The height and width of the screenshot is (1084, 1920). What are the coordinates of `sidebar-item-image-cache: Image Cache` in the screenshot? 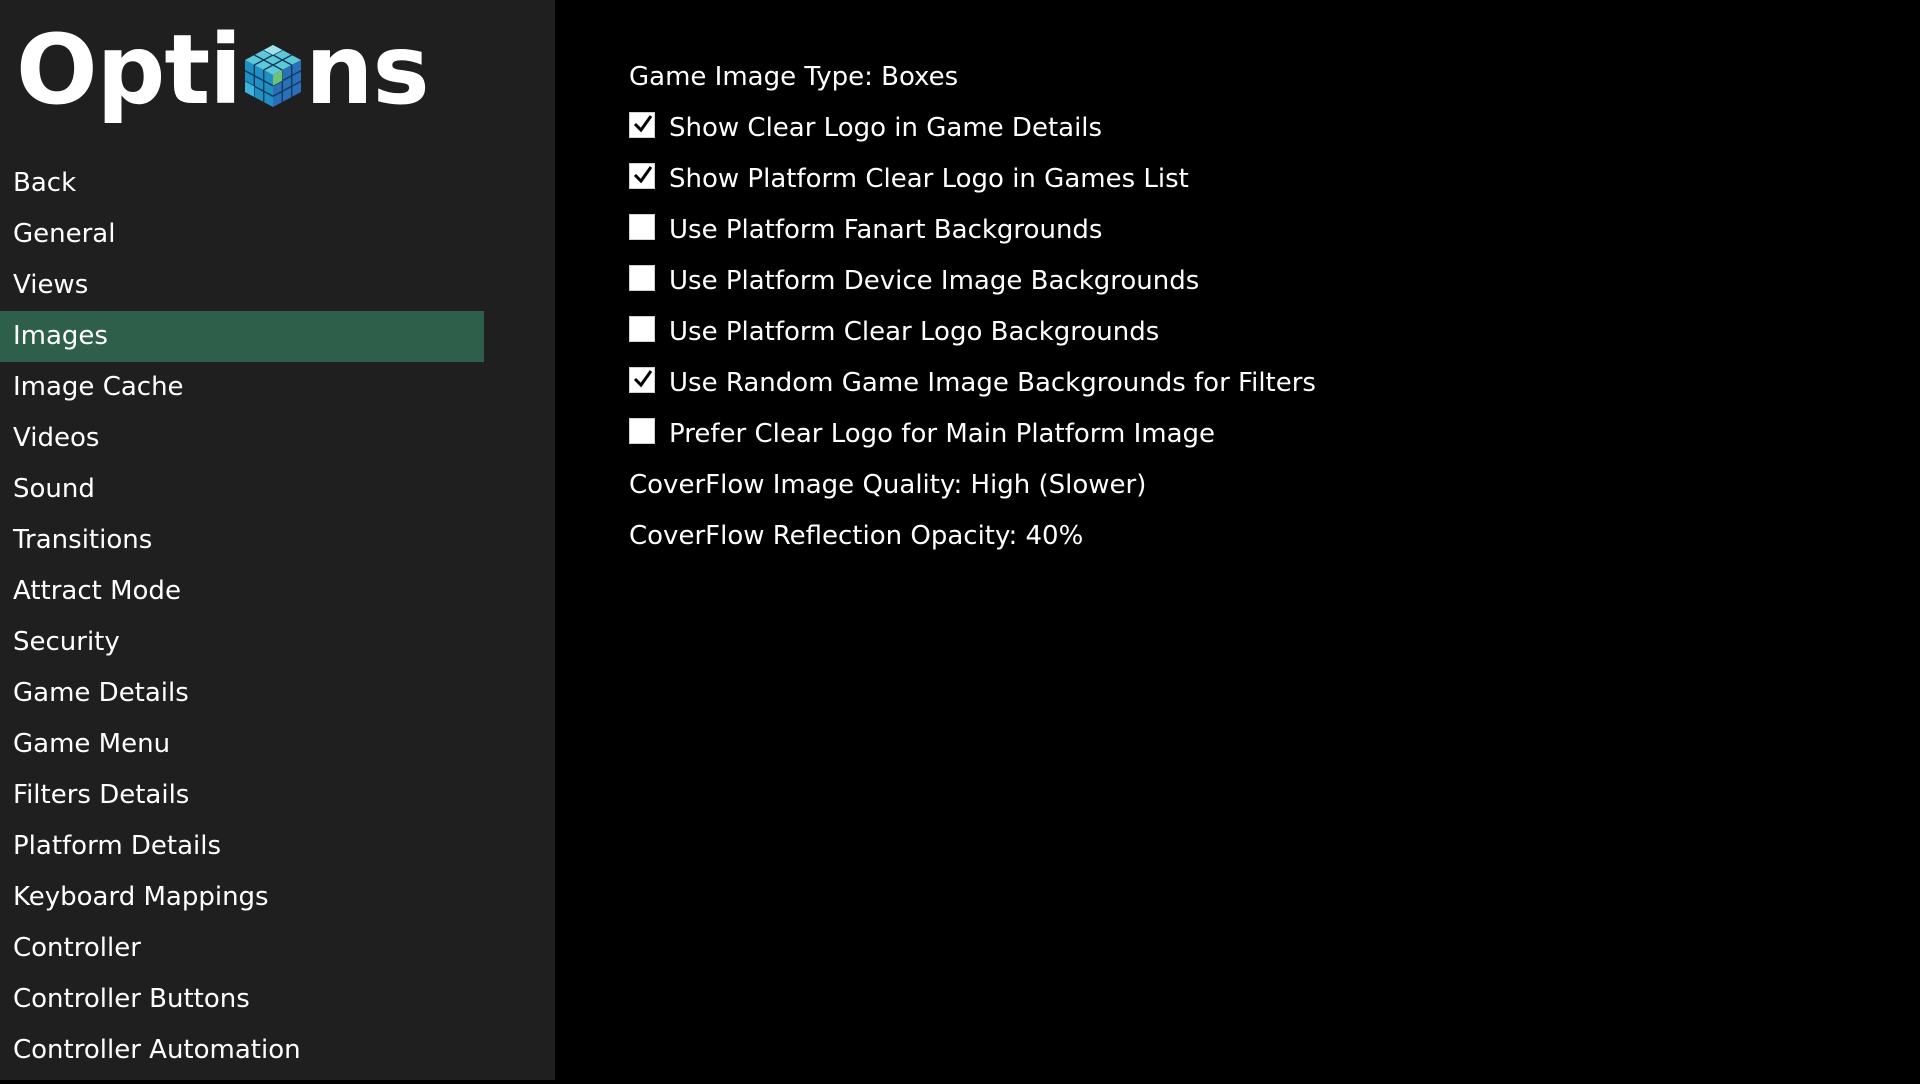 It's located at (242, 387).